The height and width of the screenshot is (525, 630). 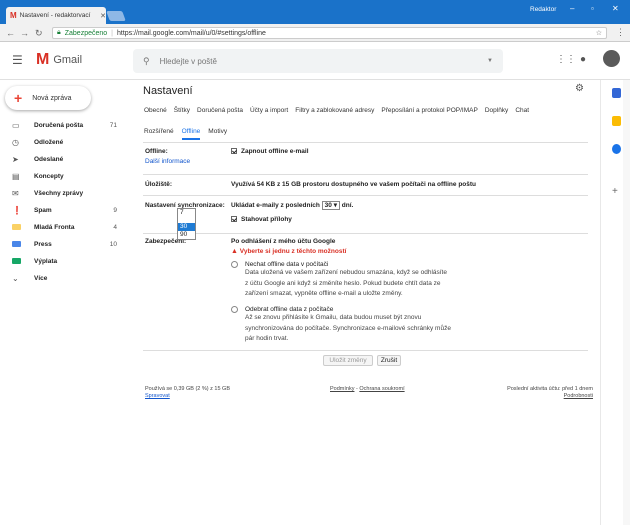 I want to click on sidebar-item-label: Výplata, so click(x=46, y=261).